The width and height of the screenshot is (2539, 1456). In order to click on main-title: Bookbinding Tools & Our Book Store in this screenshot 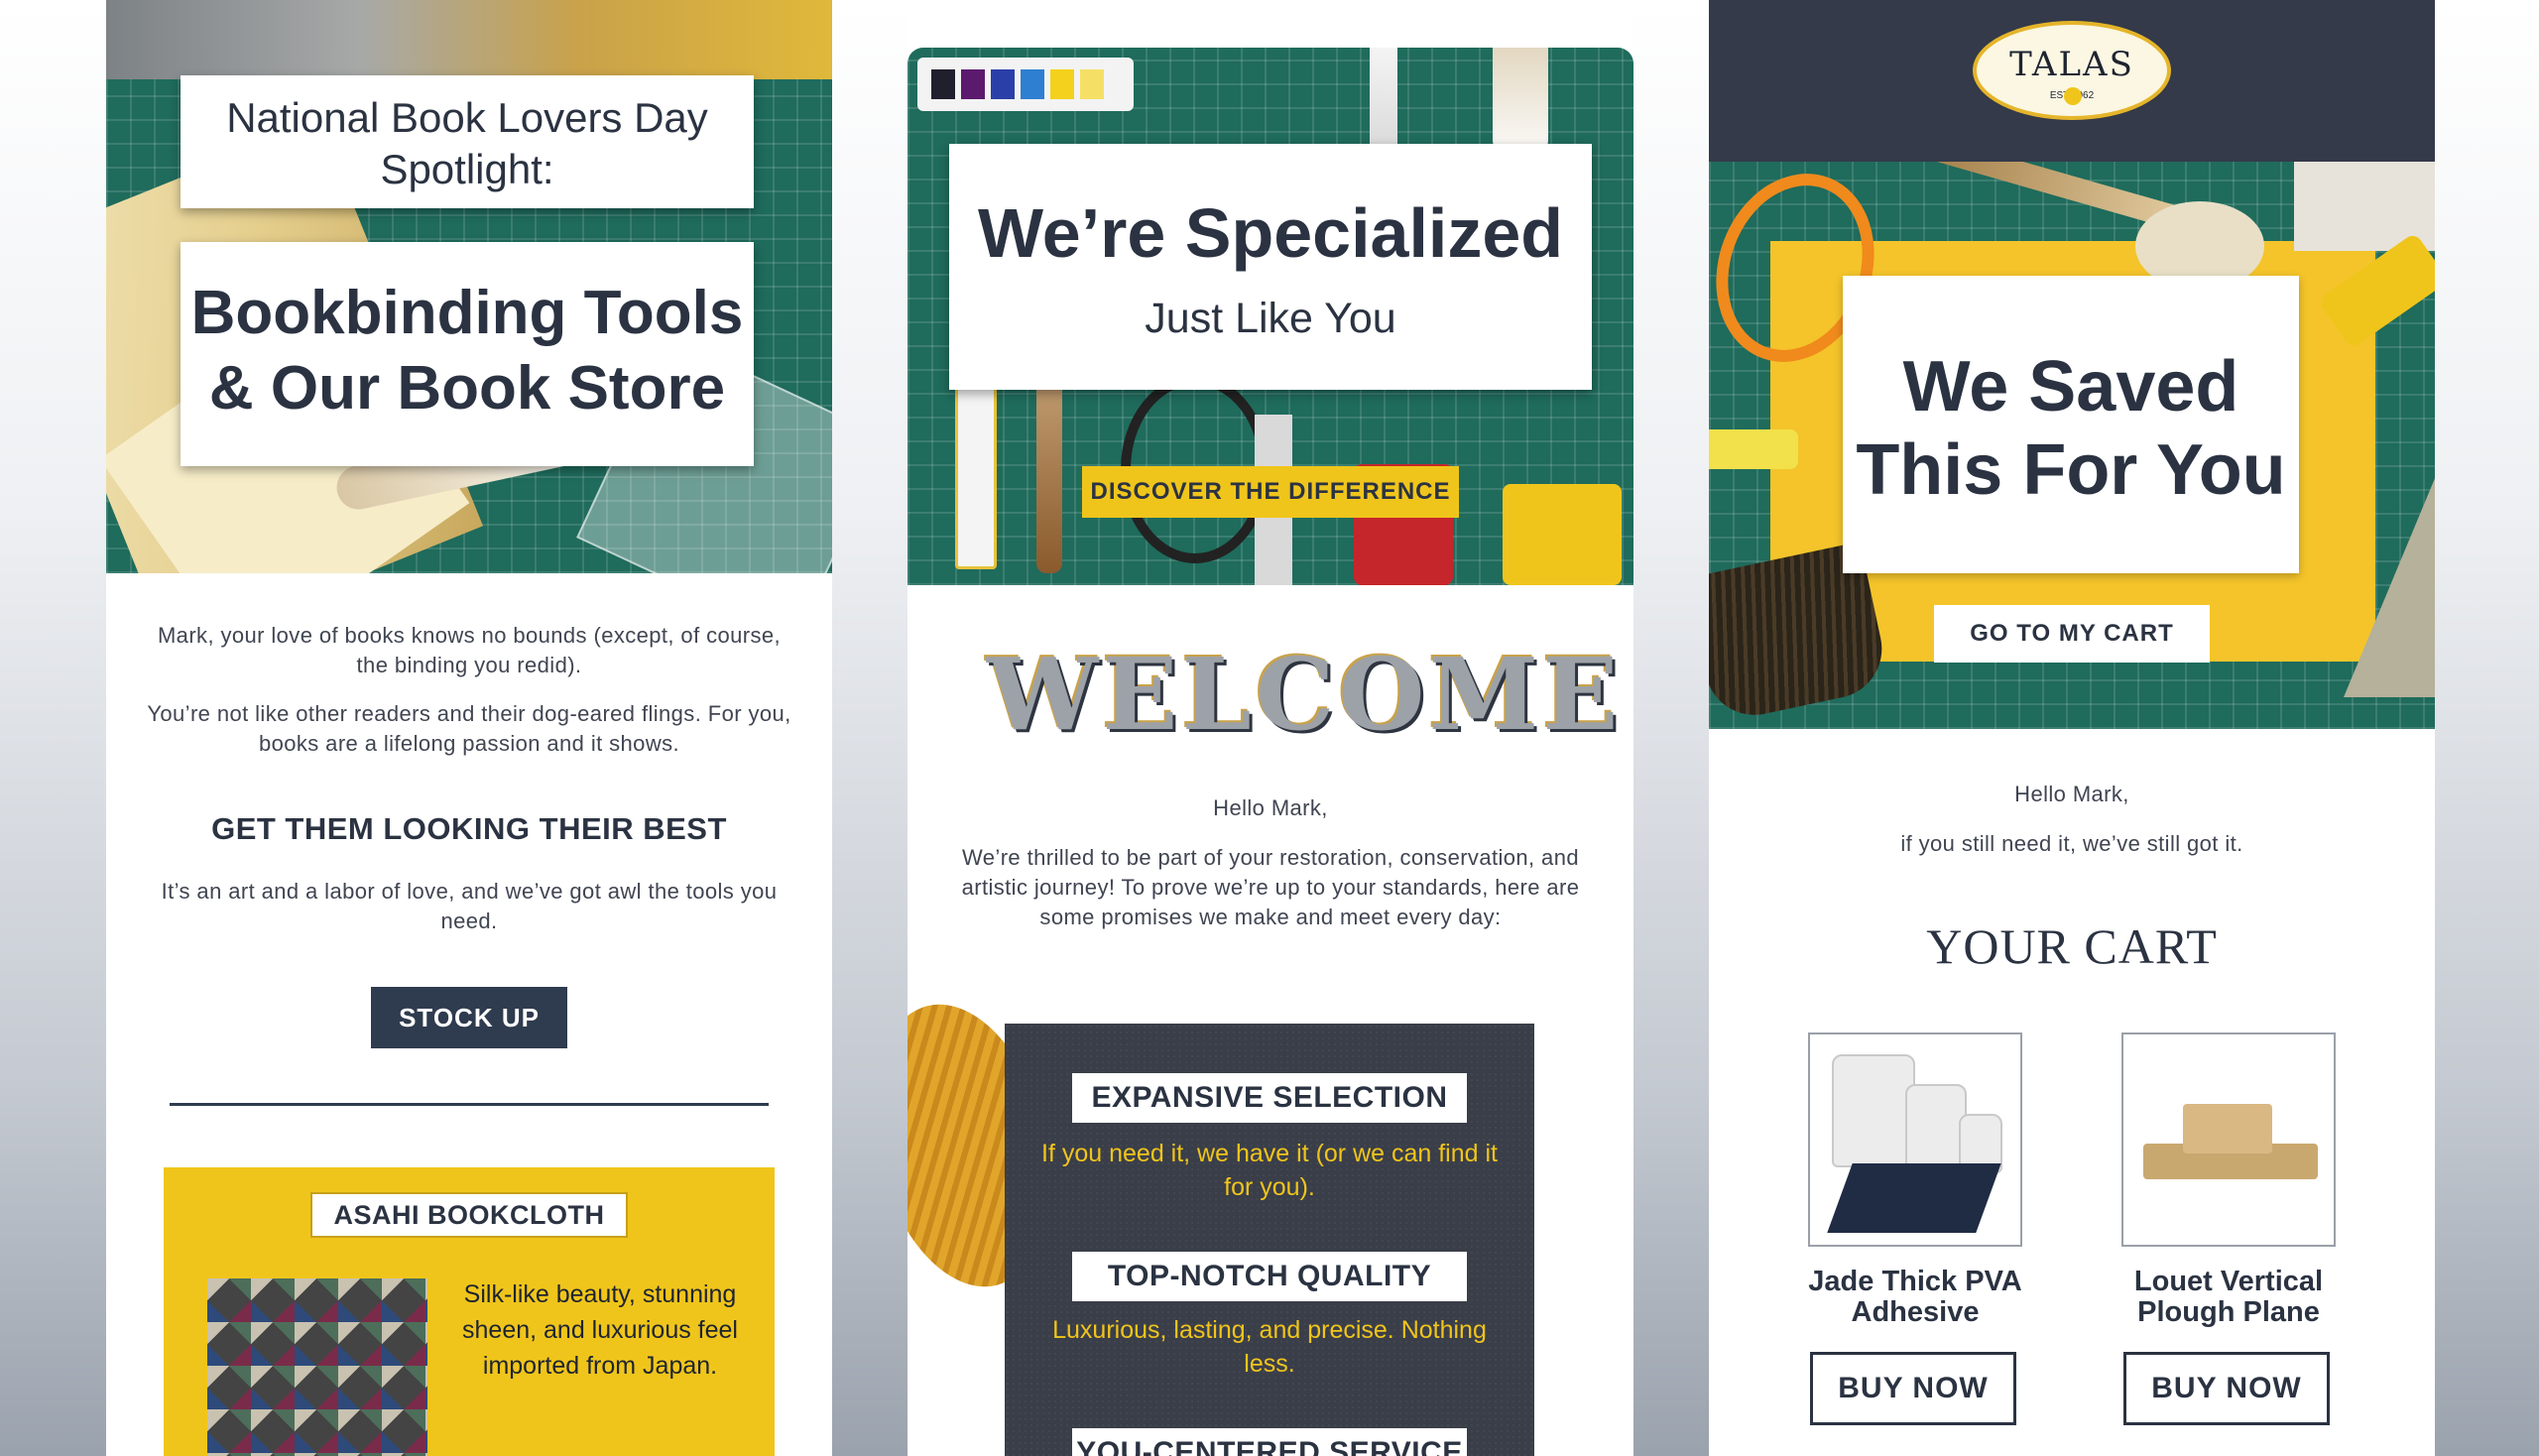, I will do `click(468, 354)`.